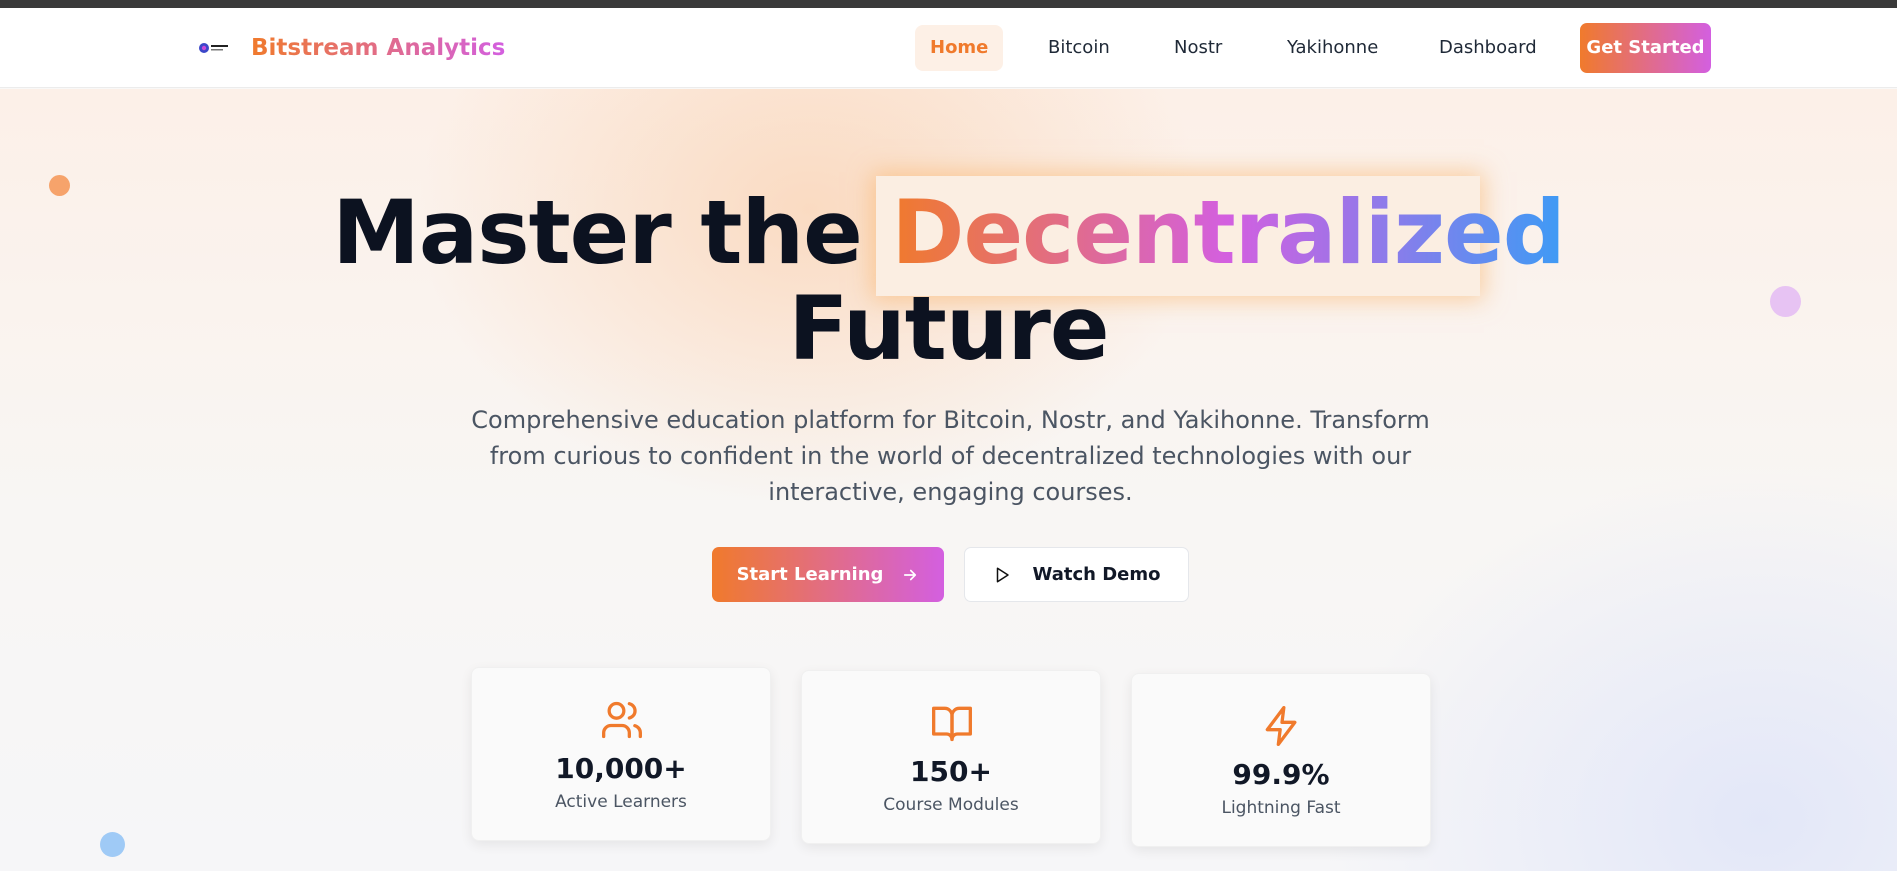 The height and width of the screenshot is (871, 1897). I want to click on hero-title-part1: Master the, so click(597, 232).